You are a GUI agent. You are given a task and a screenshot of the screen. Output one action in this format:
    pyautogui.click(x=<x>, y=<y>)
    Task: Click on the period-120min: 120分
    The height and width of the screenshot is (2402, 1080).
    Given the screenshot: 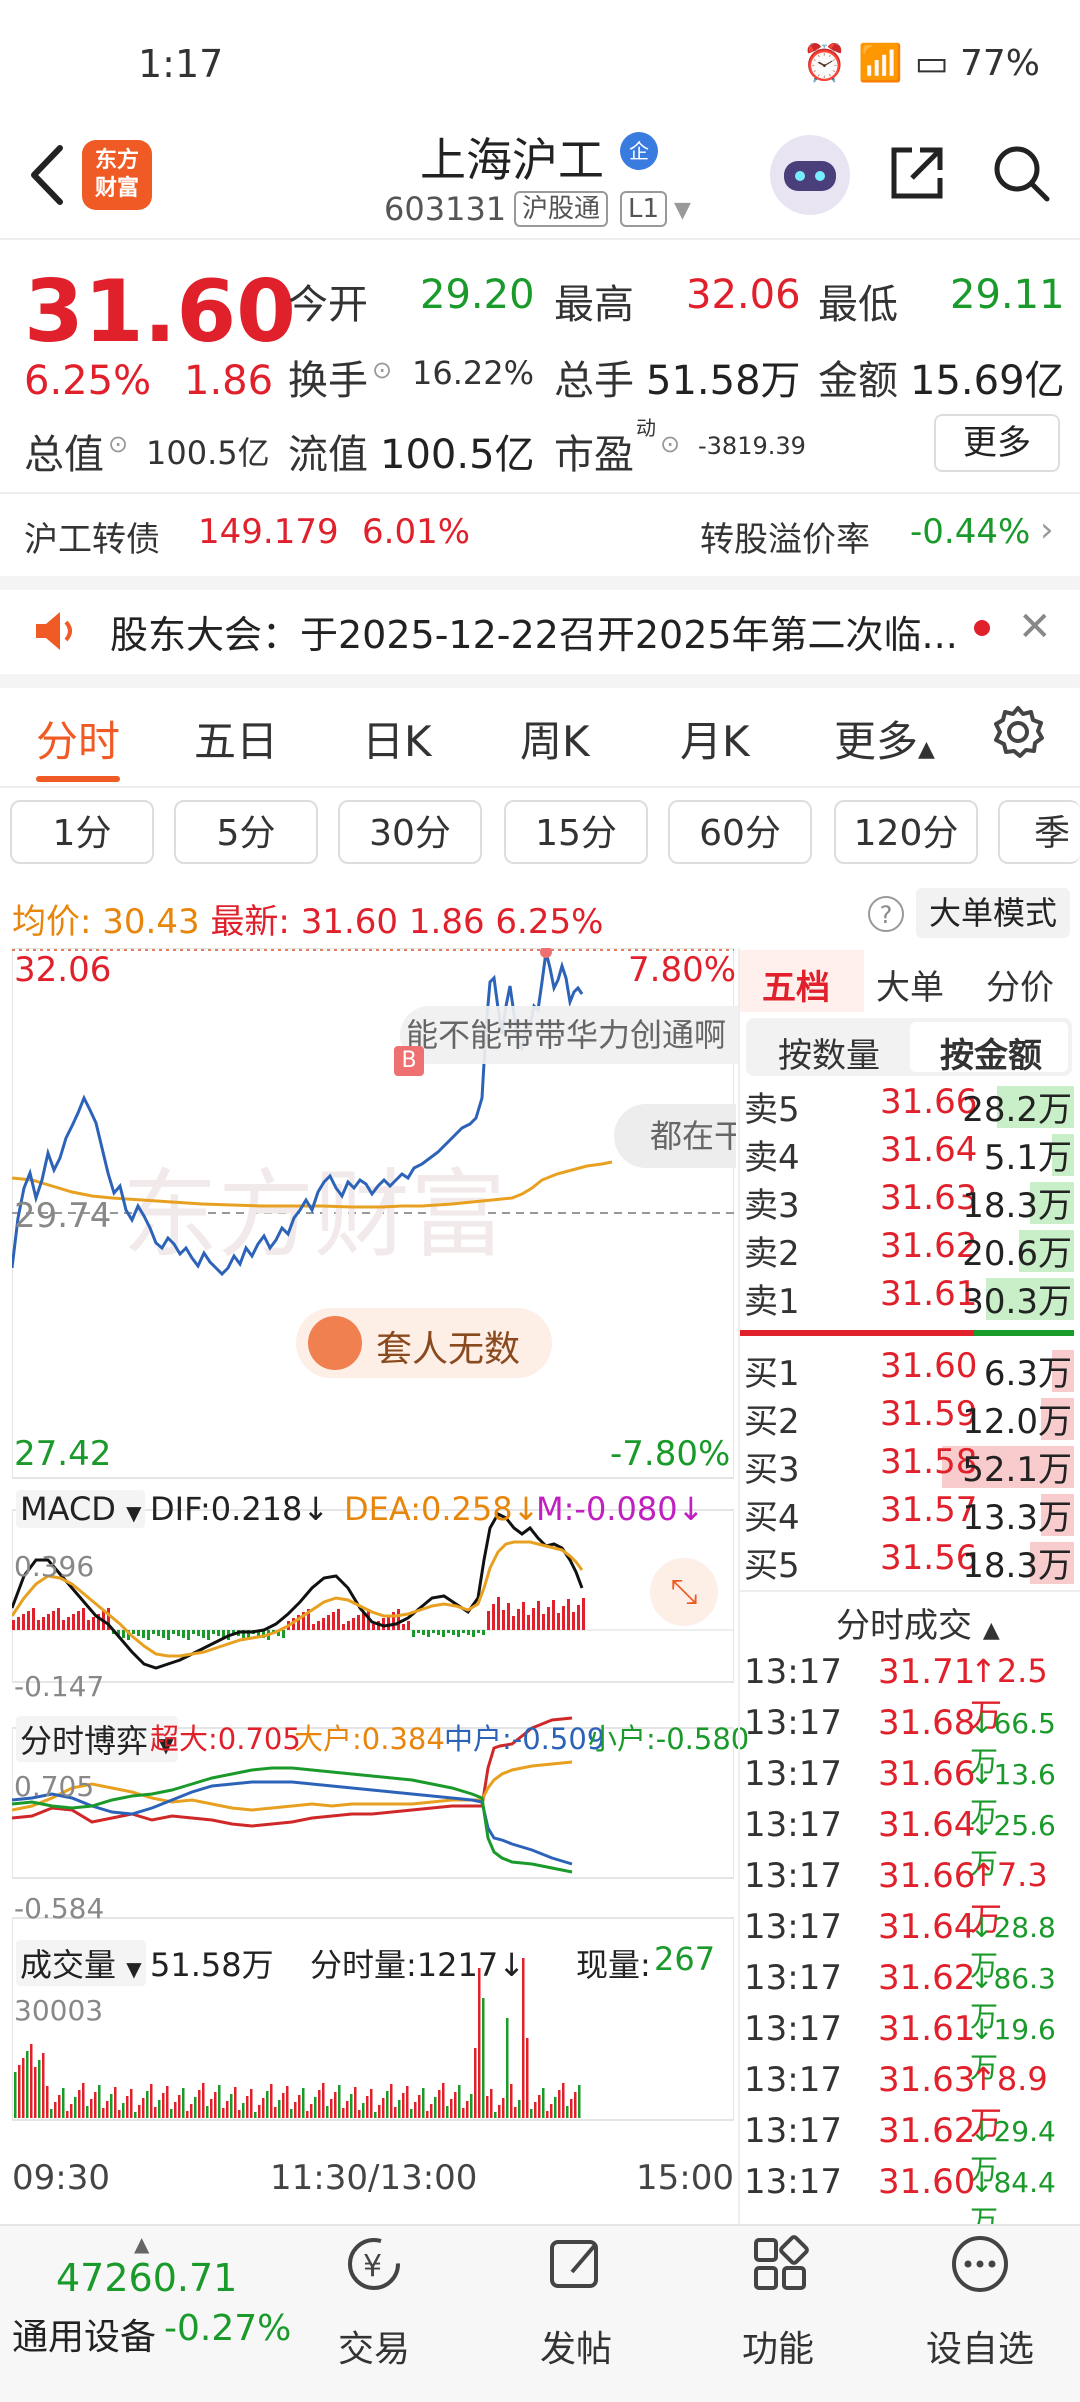 What is the action you would take?
    pyautogui.click(x=906, y=832)
    